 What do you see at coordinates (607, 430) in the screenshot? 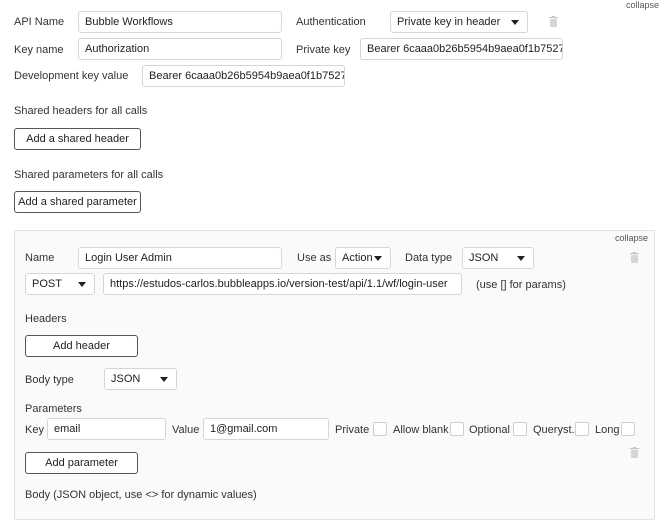
I see `long-checkbox-label: Long` at bounding box center [607, 430].